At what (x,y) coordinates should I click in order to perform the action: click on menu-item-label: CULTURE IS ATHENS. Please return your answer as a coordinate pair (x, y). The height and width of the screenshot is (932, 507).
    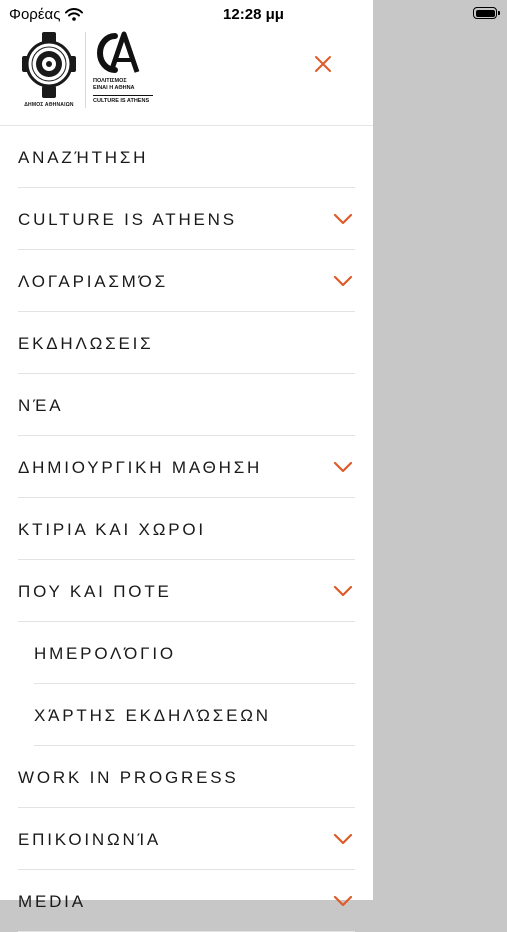
    Looking at the image, I should click on (127, 219).